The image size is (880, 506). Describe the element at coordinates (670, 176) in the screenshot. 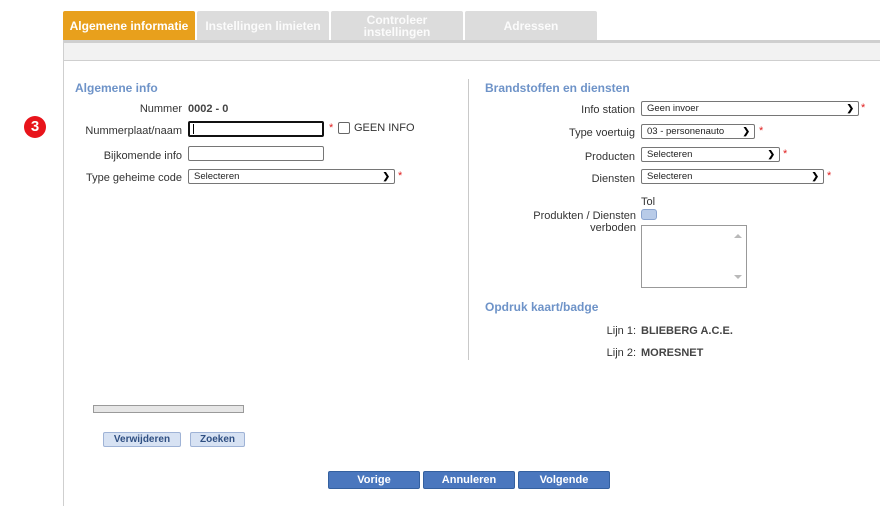

I see `services-selected: Selecteren` at that location.